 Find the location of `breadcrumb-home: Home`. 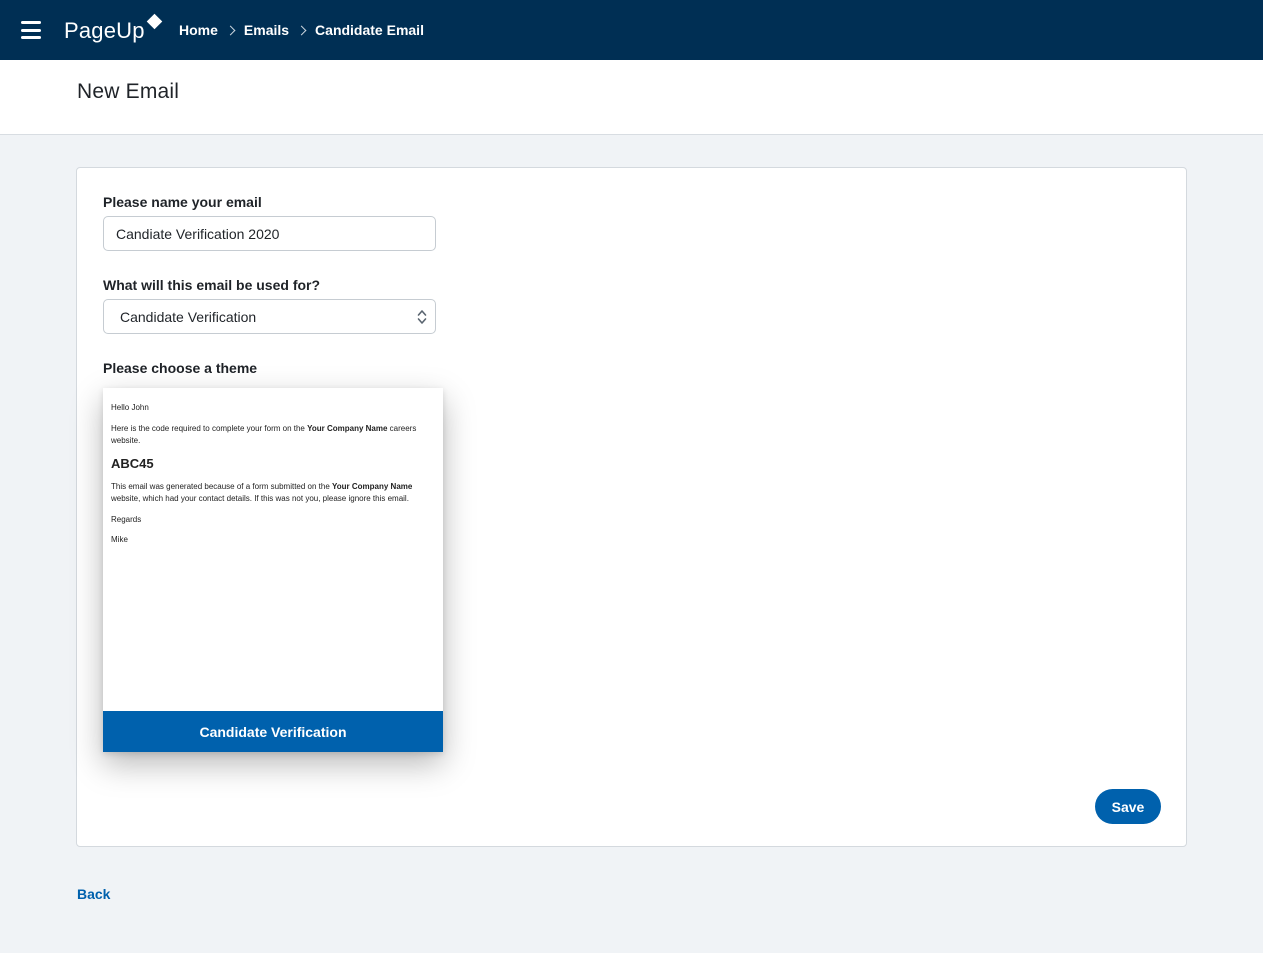

breadcrumb-home: Home is located at coordinates (198, 30).